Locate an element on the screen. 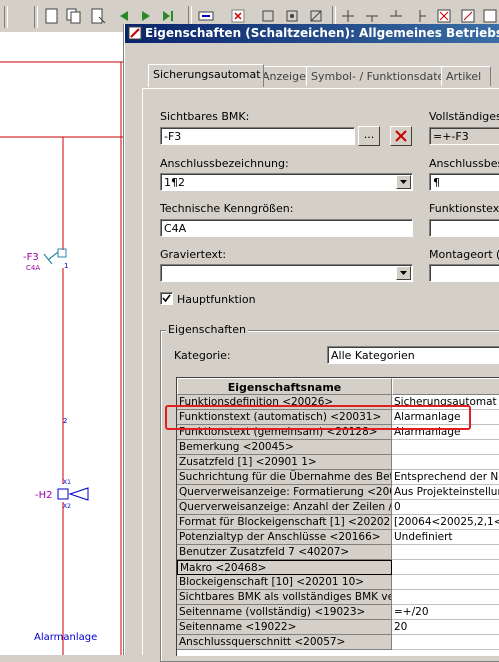 Image resolution: width=499 pixels, height=662 pixels. property-value-cell: Sicherungsautomat is located at coordinates (445, 402).